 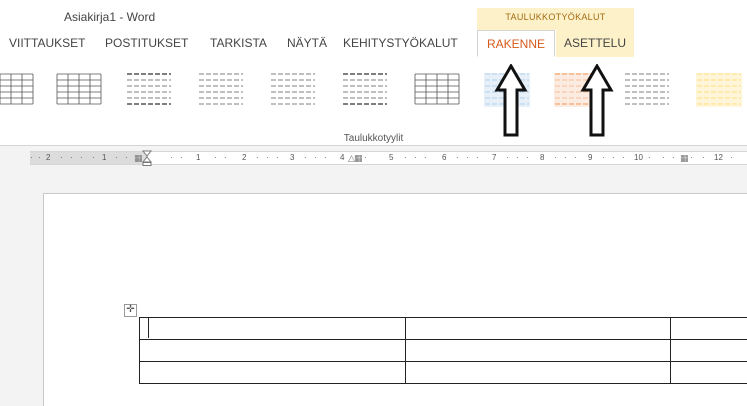 What do you see at coordinates (238, 43) in the screenshot?
I see `tab-tarkista: TARKISTA` at bounding box center [238, 43].